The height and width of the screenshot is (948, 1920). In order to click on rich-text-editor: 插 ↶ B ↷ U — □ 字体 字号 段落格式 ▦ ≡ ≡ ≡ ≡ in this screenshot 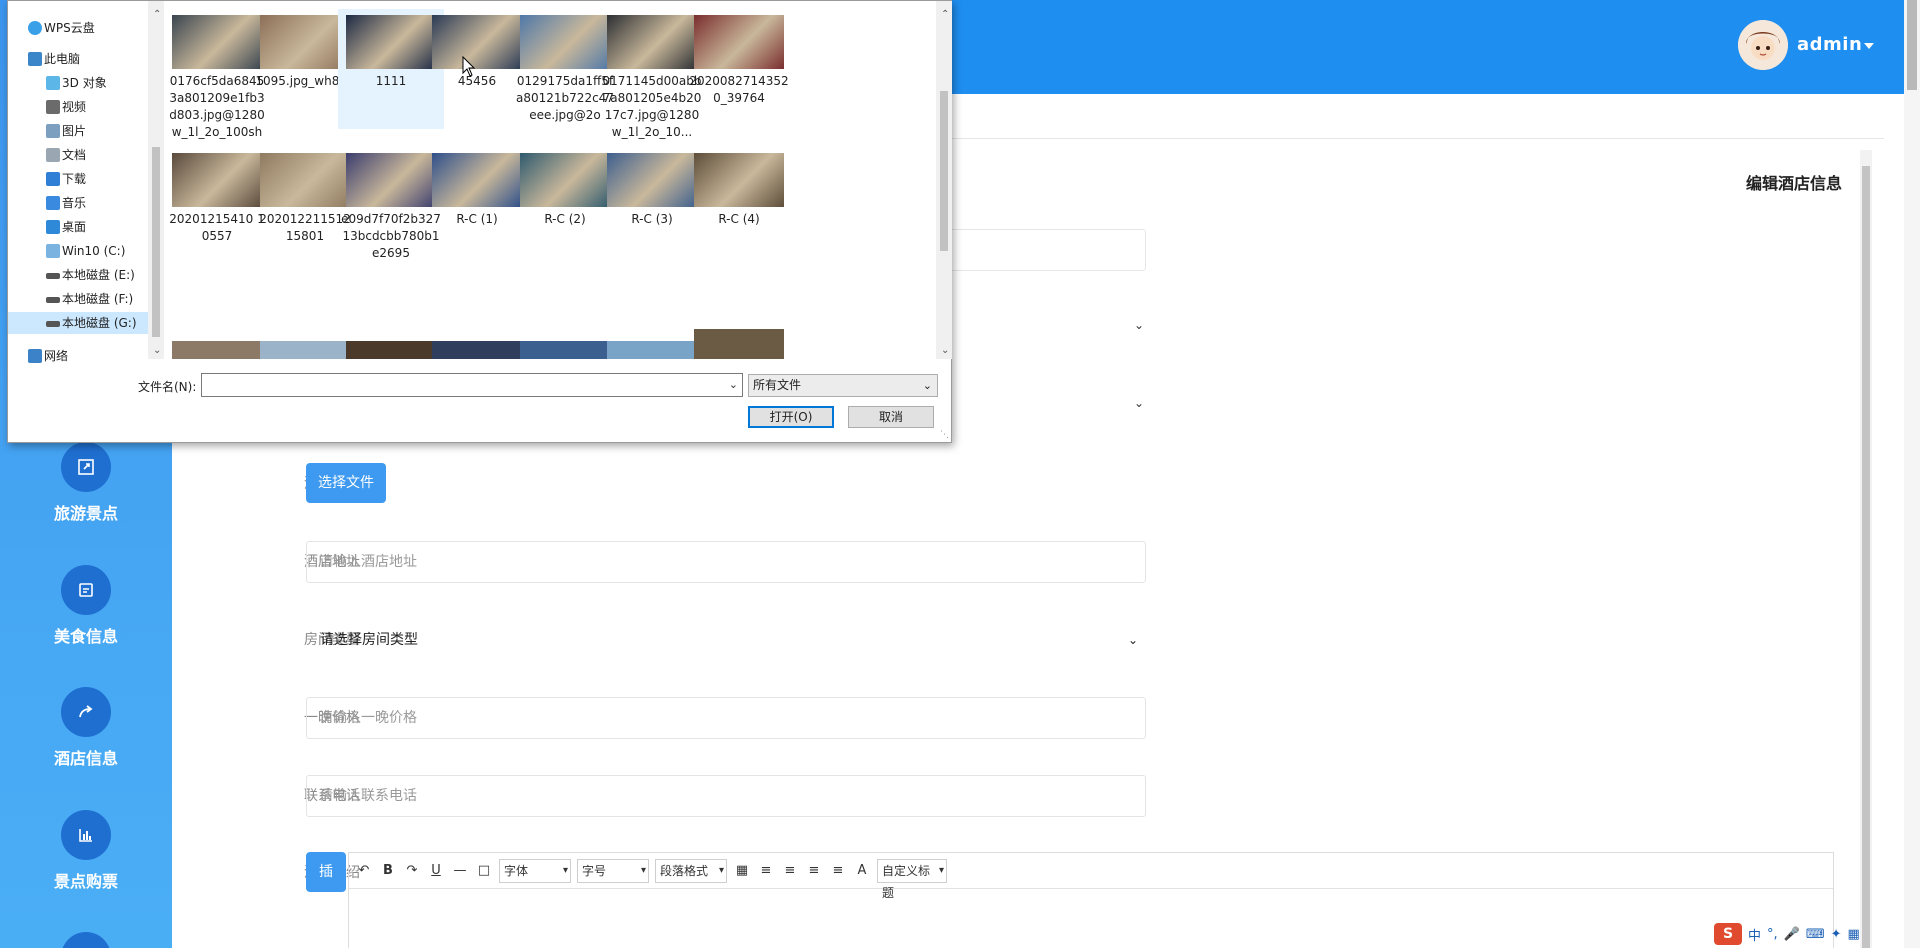, I will do `click(1070, 900)`.